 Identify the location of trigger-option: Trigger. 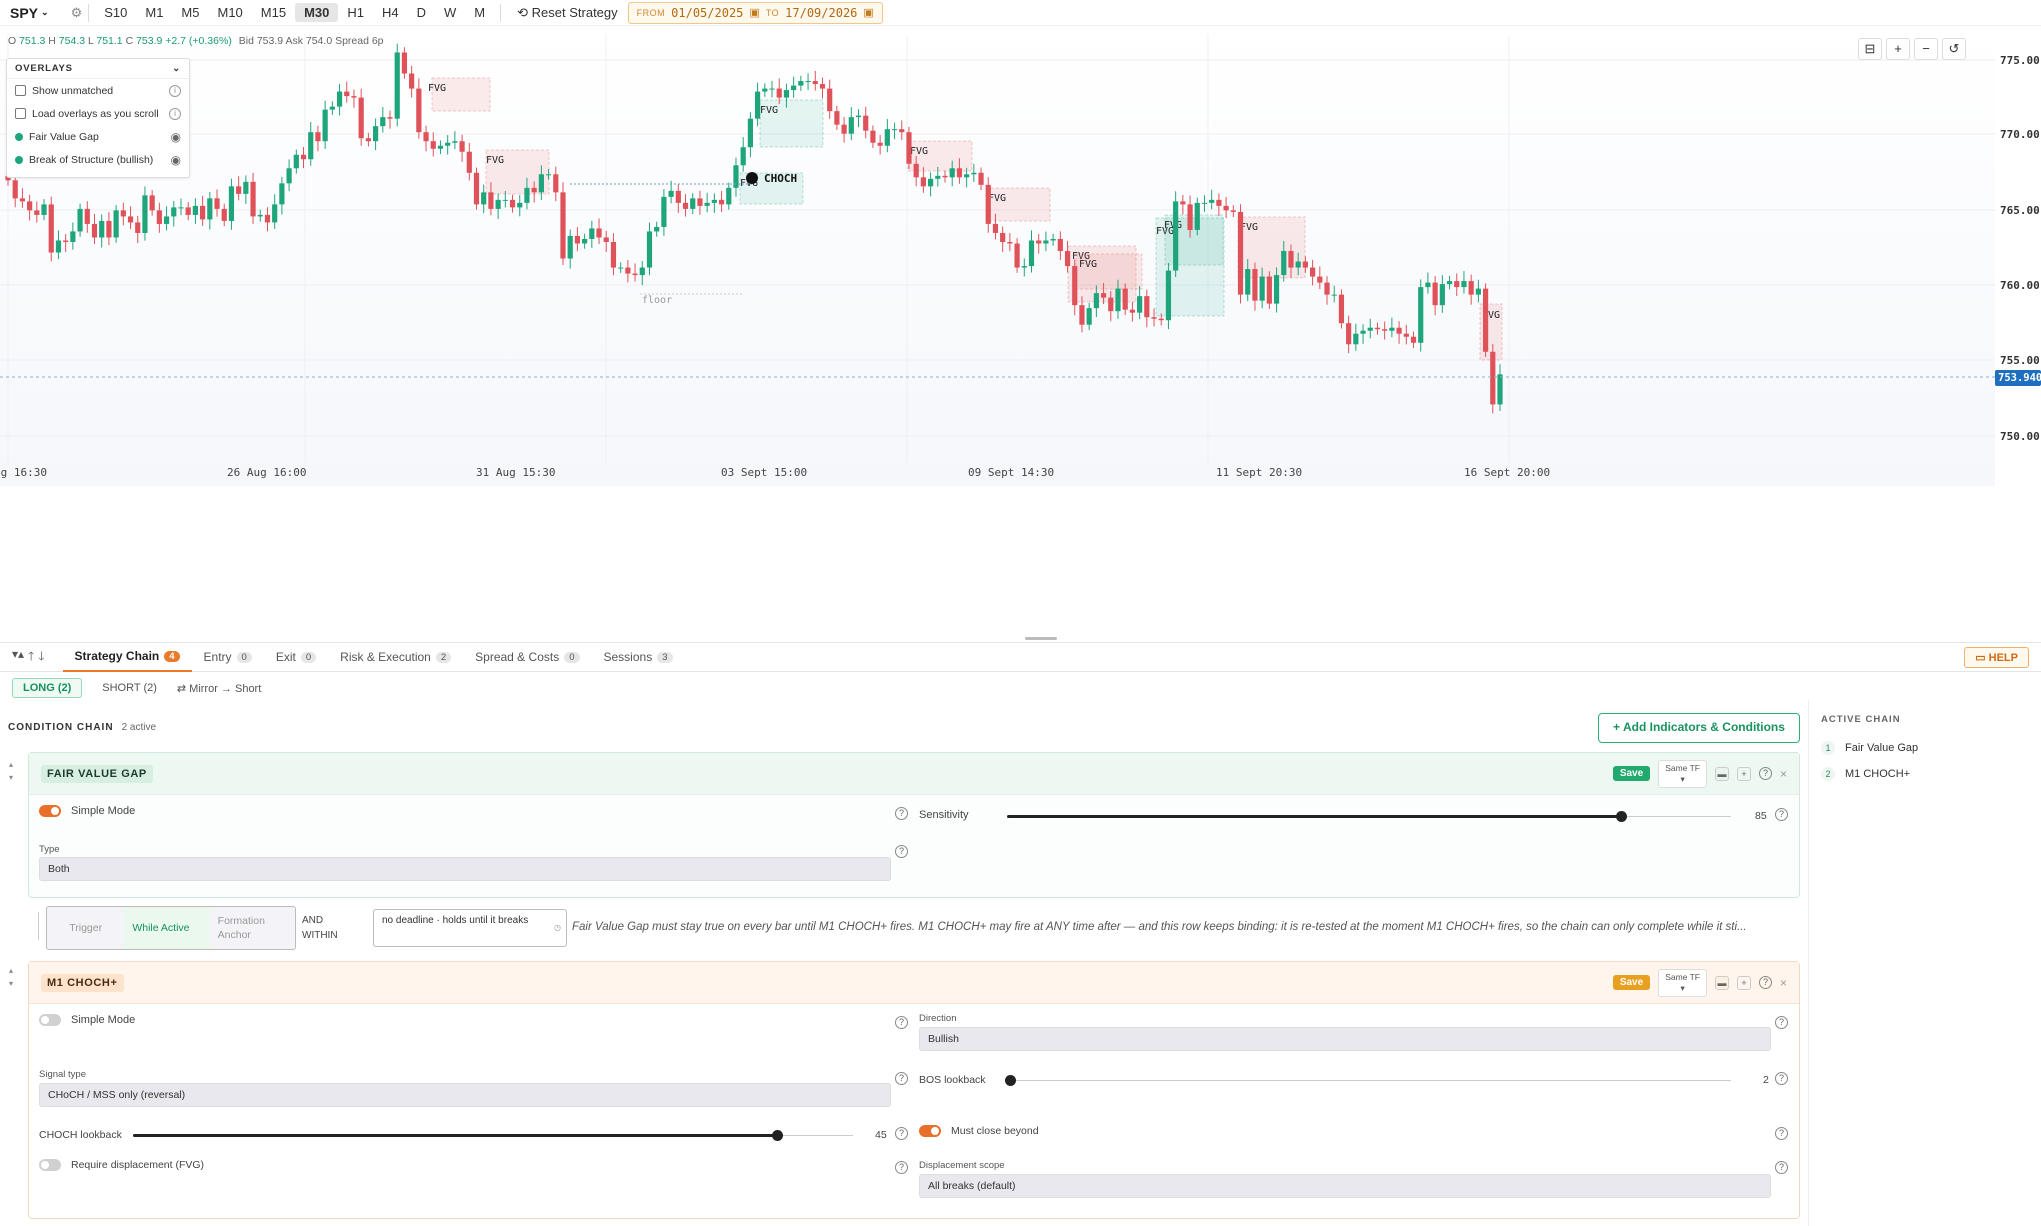
(85, 928).